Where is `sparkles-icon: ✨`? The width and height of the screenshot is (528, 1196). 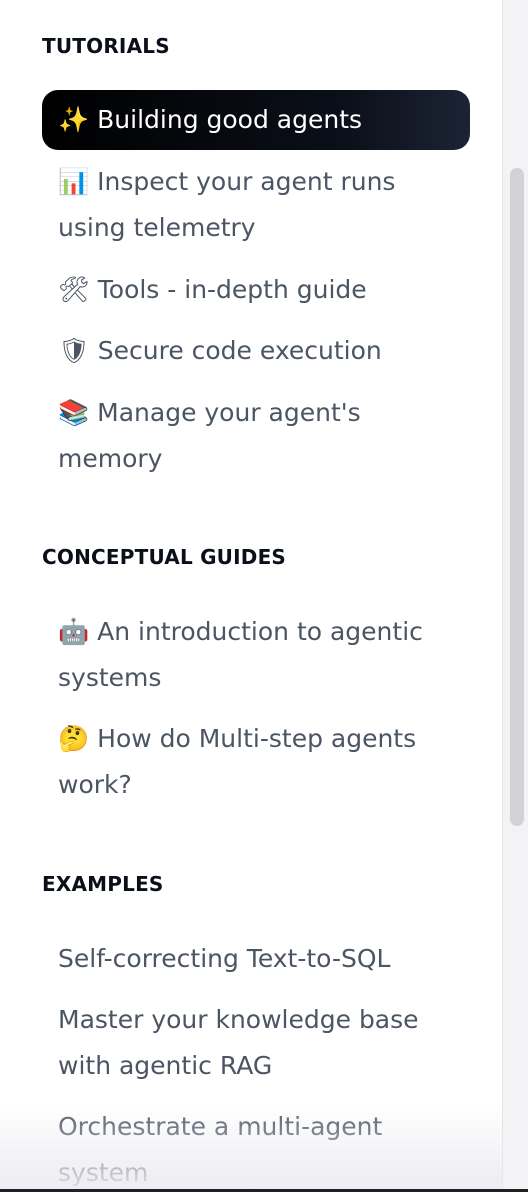 sparkles-icon: ✨ is located at coordinates (74, 119).